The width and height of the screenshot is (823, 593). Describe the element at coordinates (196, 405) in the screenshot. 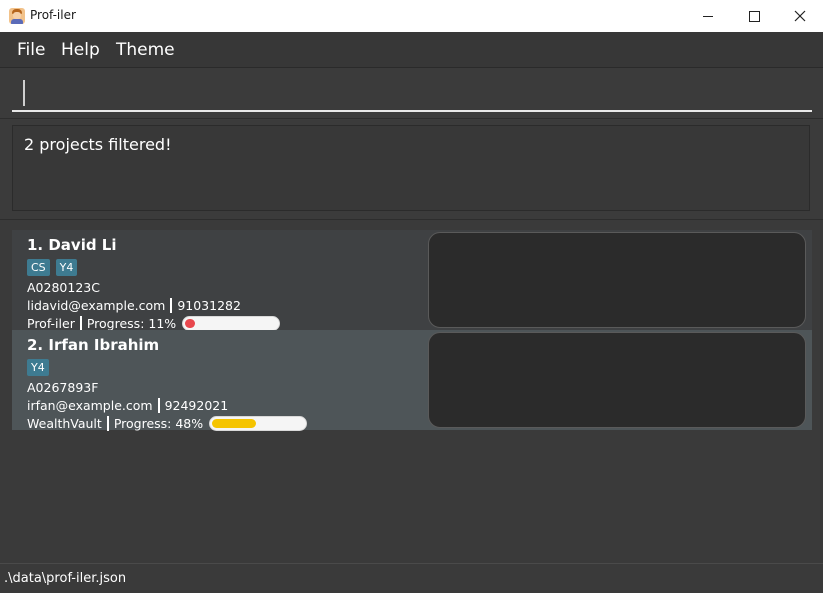

I see `phone: 92492021` at that location.